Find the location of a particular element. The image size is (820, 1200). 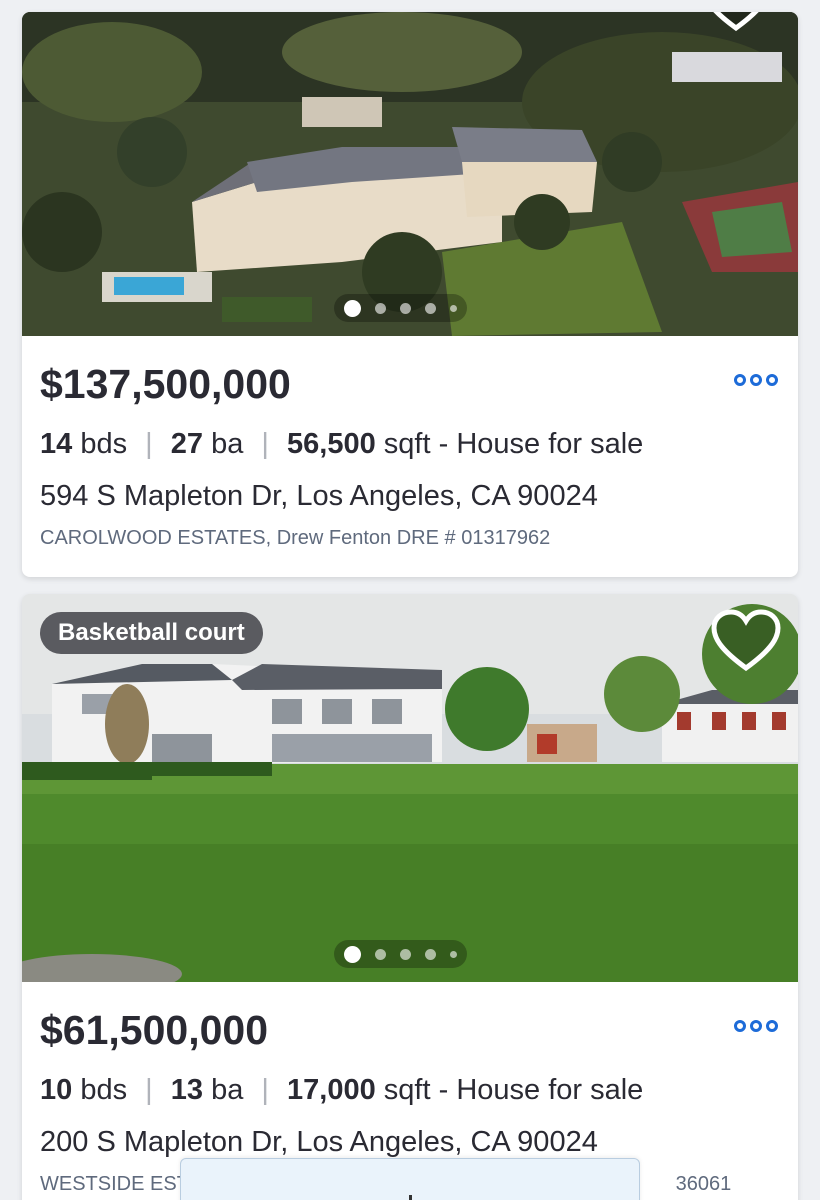

listing-address: 594 S Mapleton Dr, Los Angeles, CA 90024 is located at coordinates (410, 496).